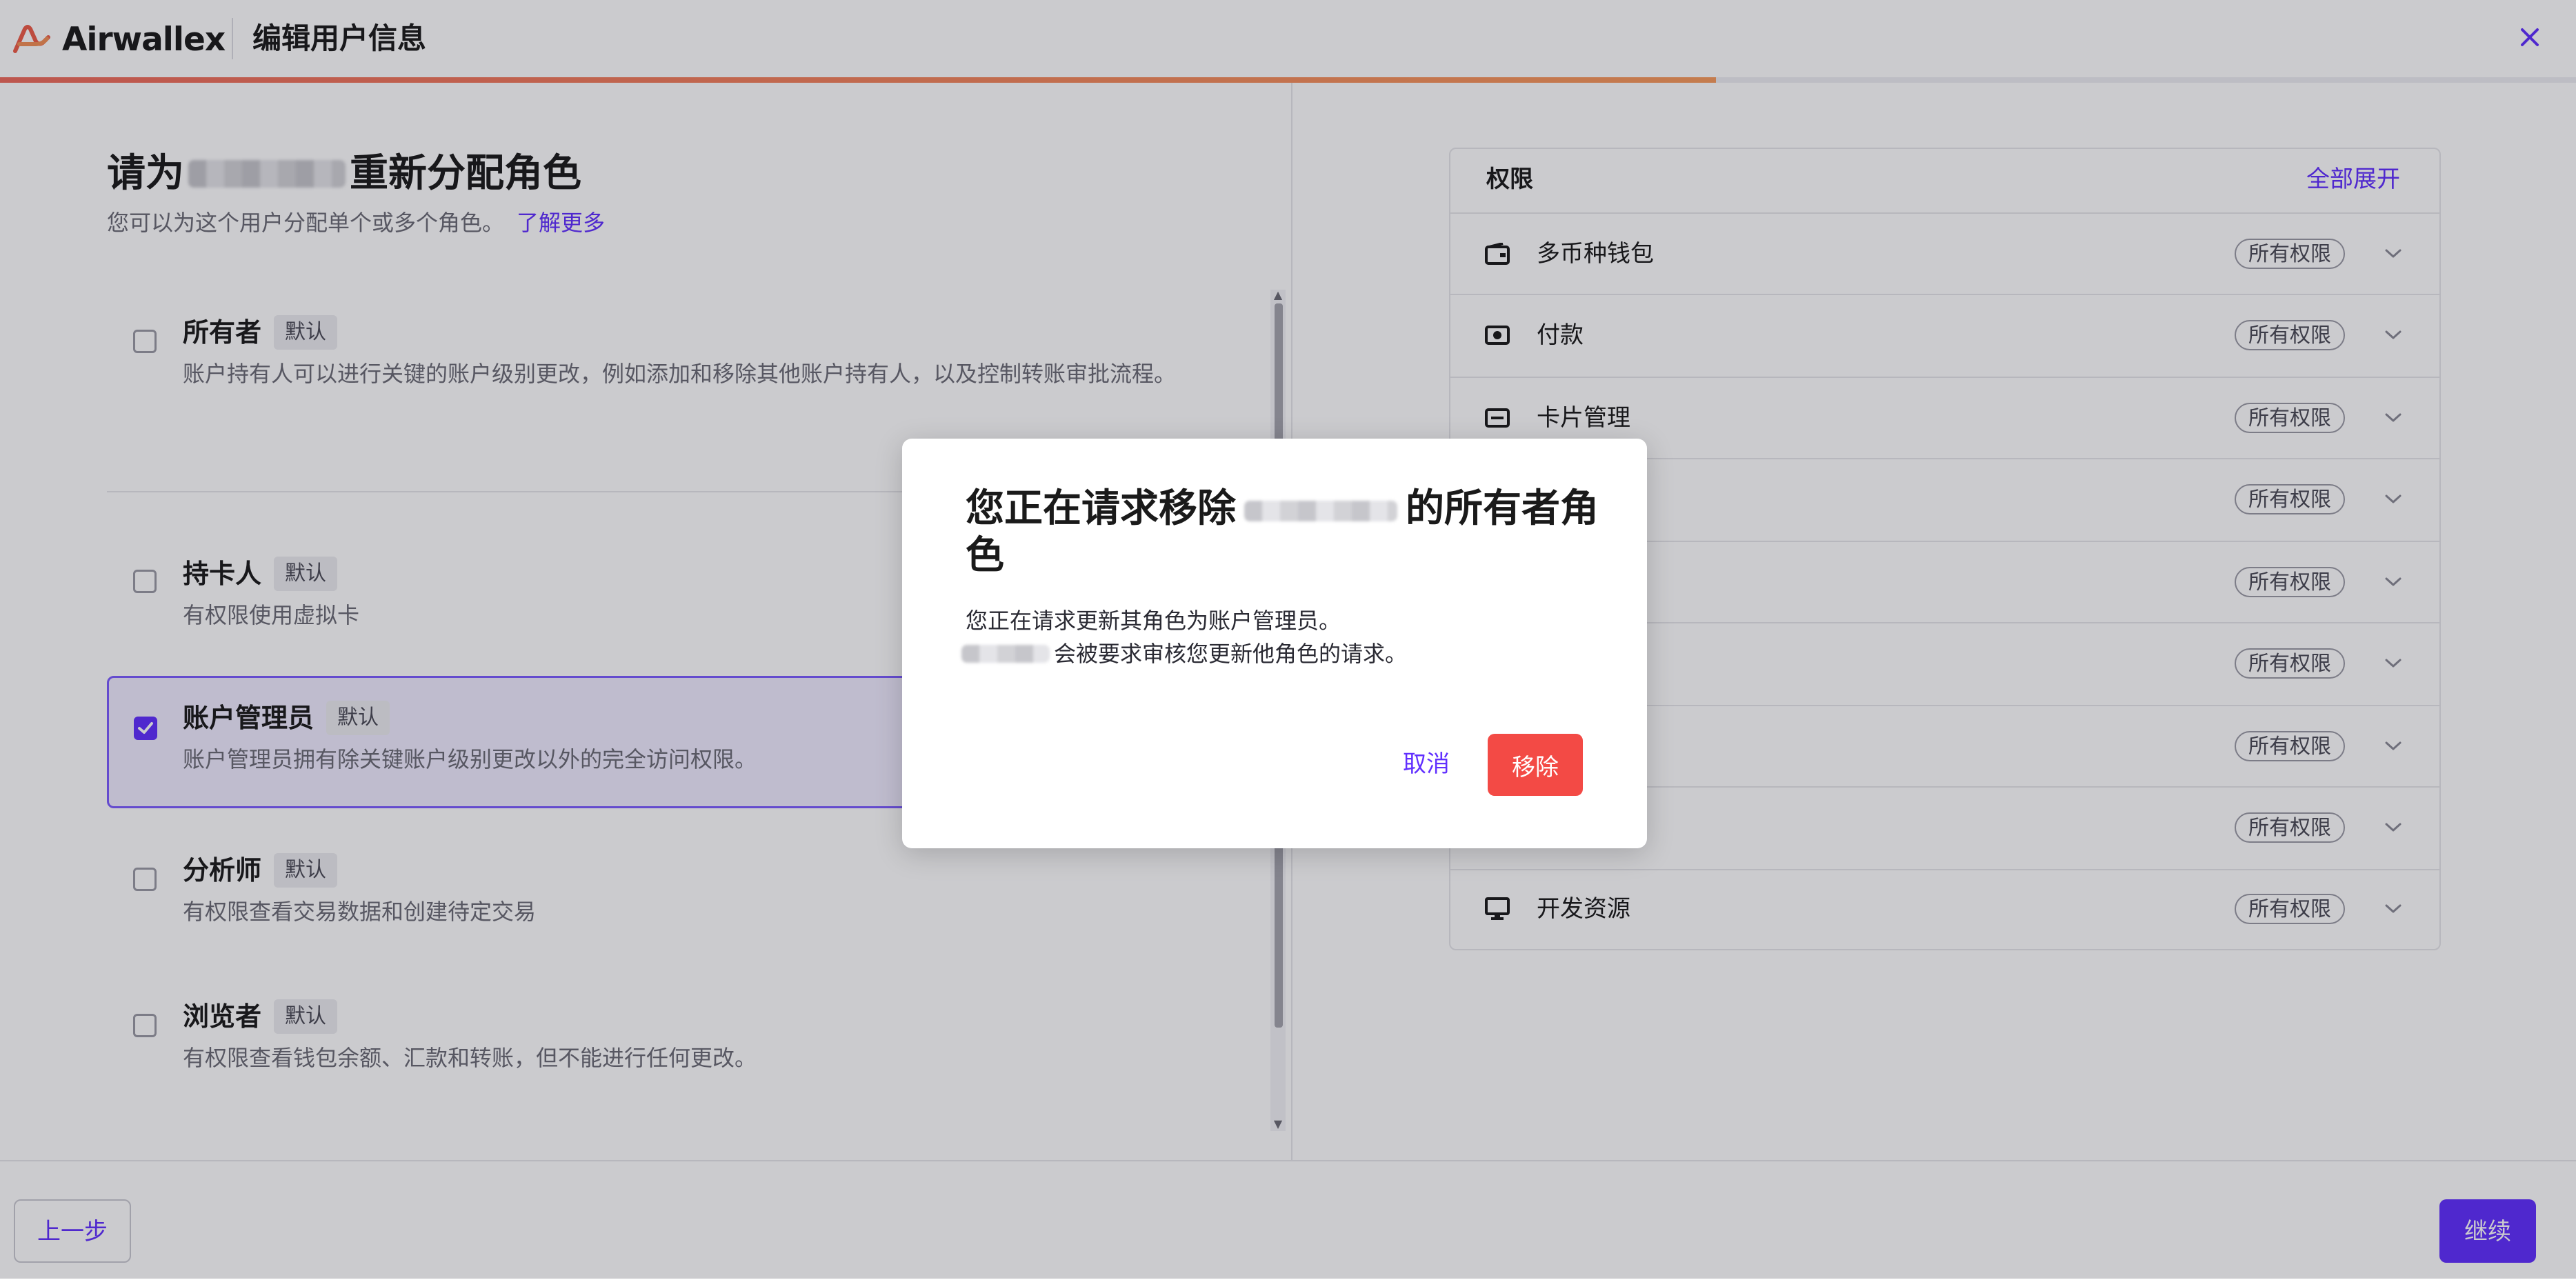 This screenshot has height=1280, width=2576. What do you see at coordinates (1427, 761) in the screenshot?
I see `cancel-button: 取消` at bounding box center [1427, 761].